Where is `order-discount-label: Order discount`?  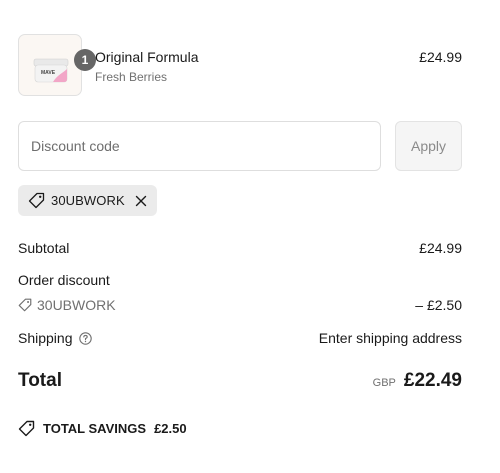 order-discount-label: Order discount is located at coordinates (64, 280).